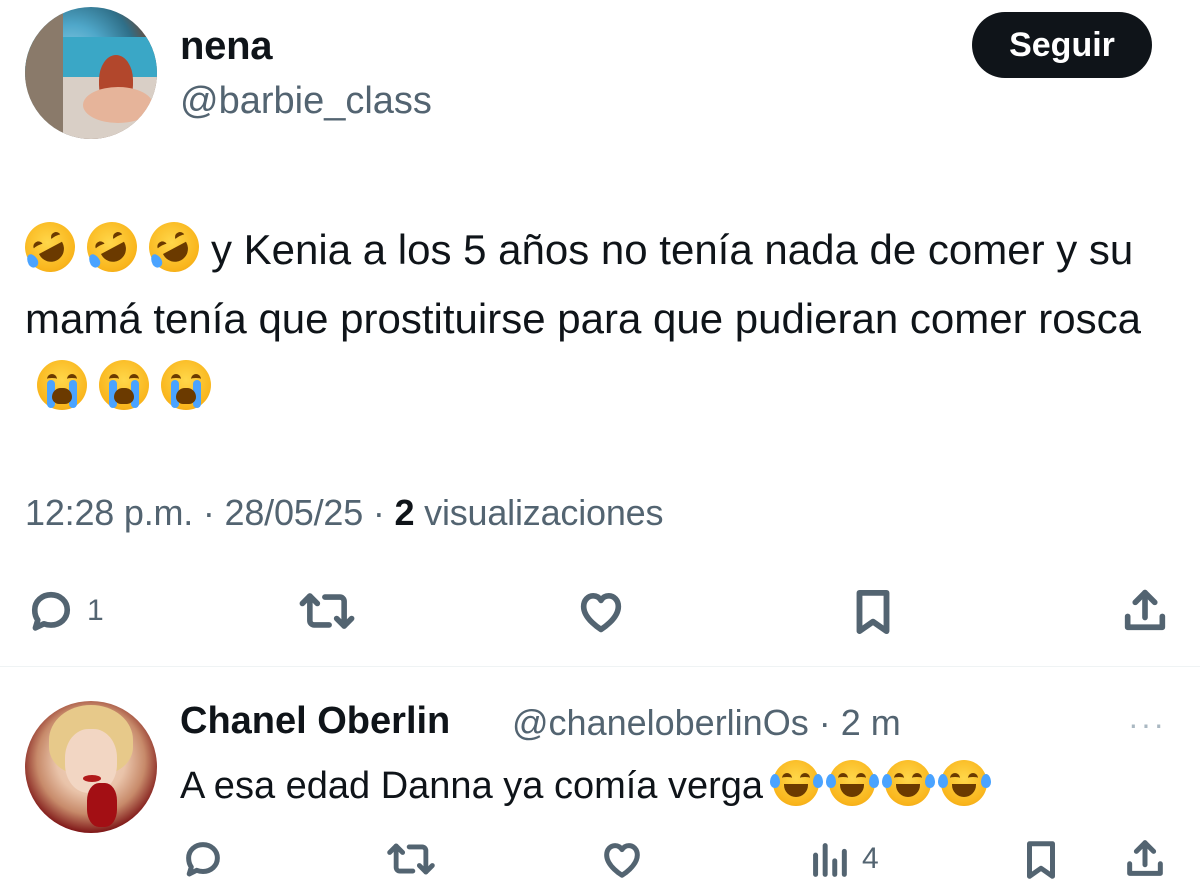 The height and width of the screenshot is (893, 1200). What do you see at coordinates (706, 723) in the screenshot?
I see `reply-author-handle: @chaneloberlinOs · 2 m` at bounding box center [706, 723].